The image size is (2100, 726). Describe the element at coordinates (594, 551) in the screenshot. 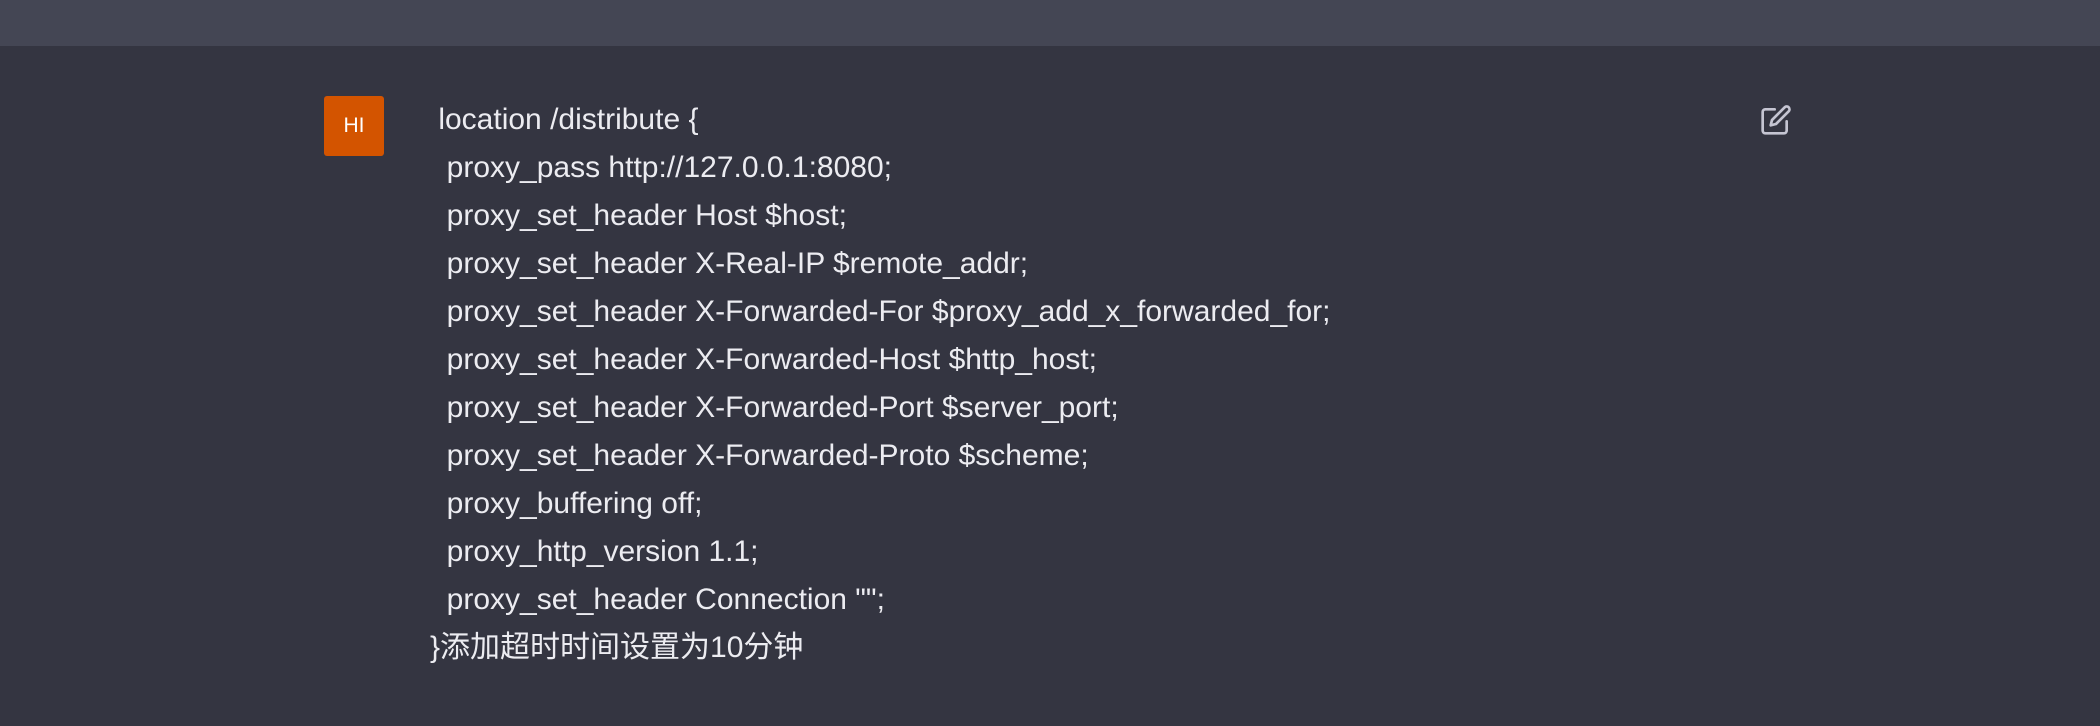

I see `message-line: proxy_http_version 1.1;` at that location.